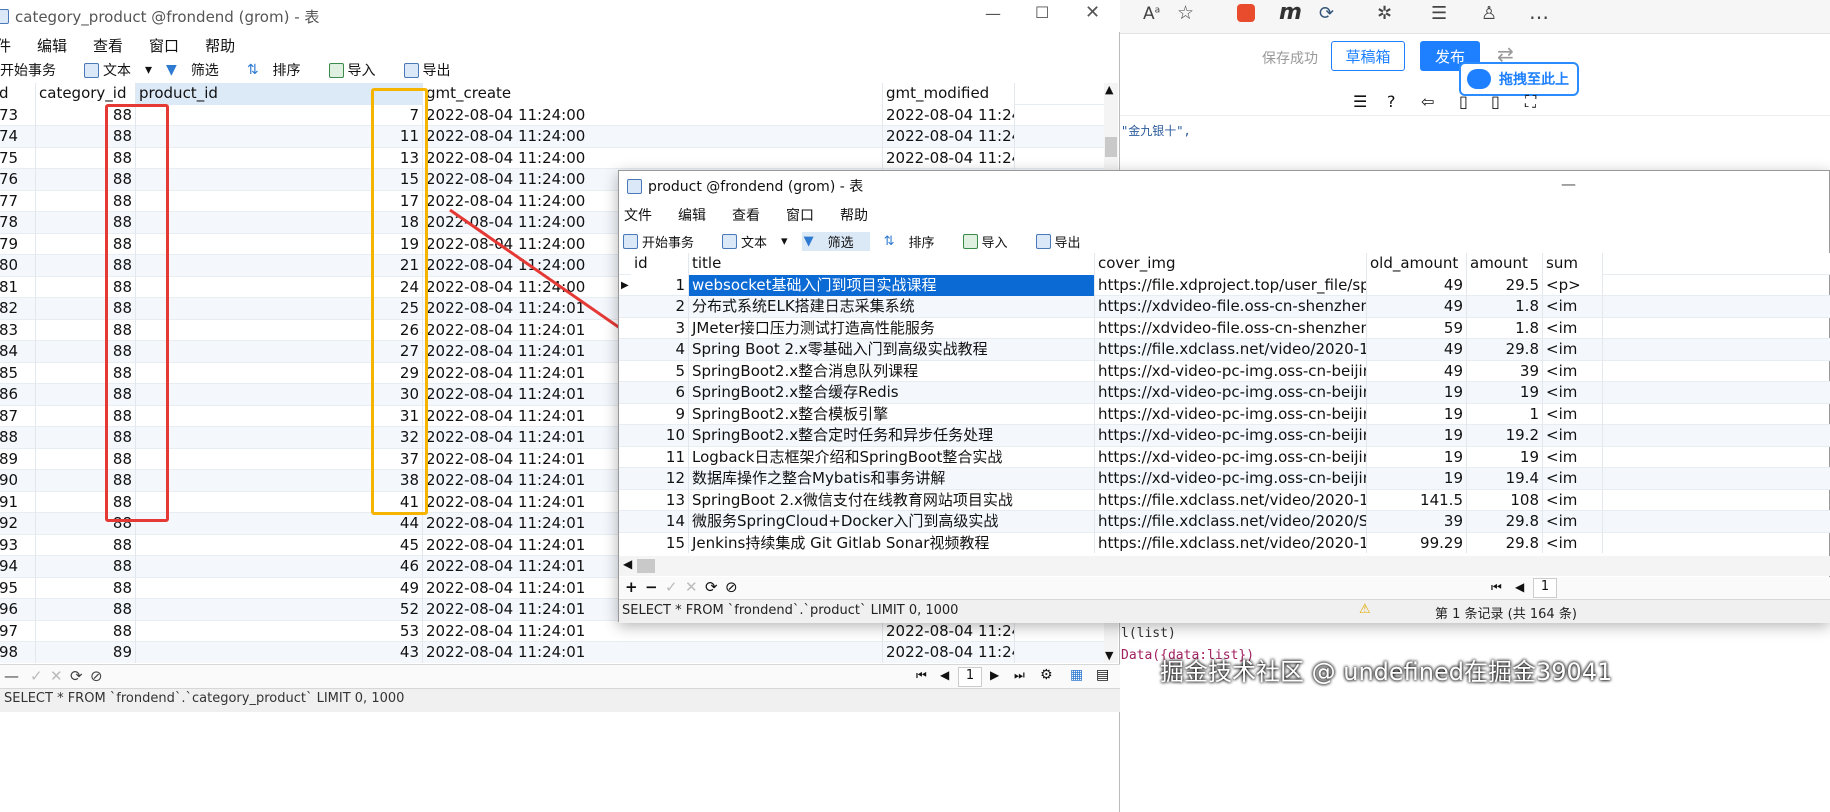 This screenshot has height=812, width=1830. Describe the element at coordinates (1111, 147) in the screenshot. I see `scroll-thumb` at that location.